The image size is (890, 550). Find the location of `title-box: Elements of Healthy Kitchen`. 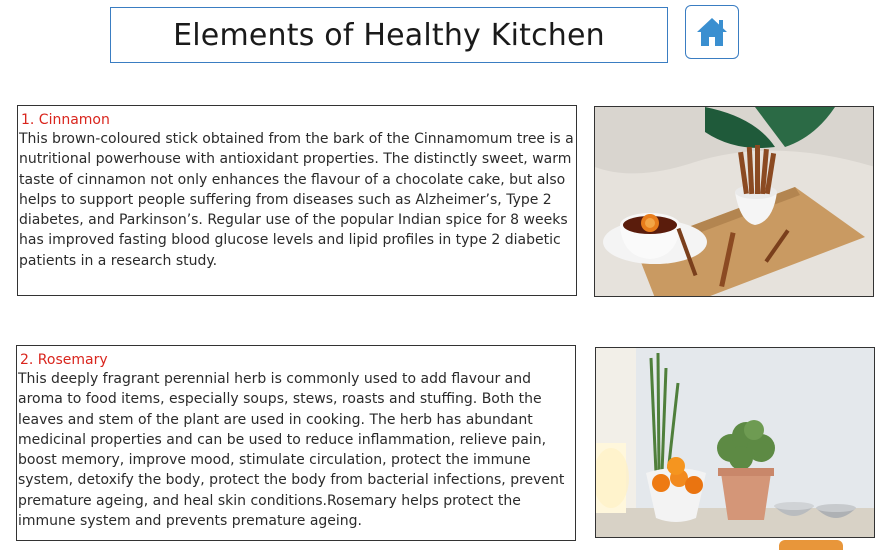

title-box: Elements of Healthy Kitchen is located at coordinates (389, 35).